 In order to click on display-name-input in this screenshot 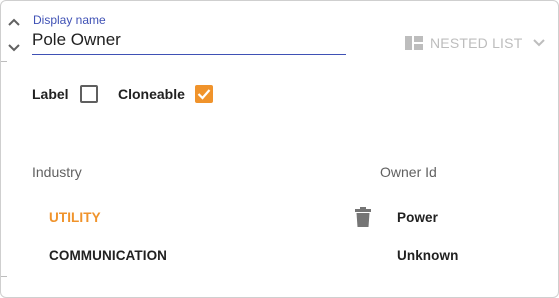, I will do `click(189, 42)`.